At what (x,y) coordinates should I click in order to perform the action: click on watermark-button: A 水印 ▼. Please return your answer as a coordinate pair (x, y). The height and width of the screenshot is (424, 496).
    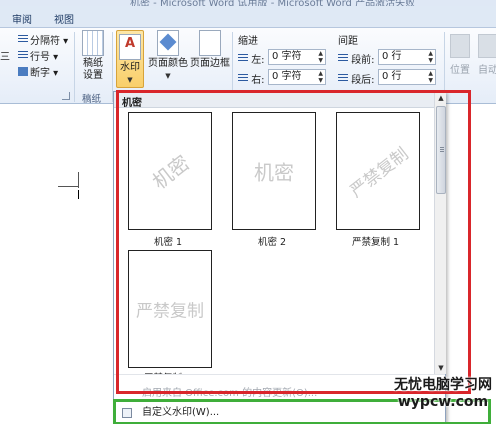
    Looking at the image, I should click on (130, 59).